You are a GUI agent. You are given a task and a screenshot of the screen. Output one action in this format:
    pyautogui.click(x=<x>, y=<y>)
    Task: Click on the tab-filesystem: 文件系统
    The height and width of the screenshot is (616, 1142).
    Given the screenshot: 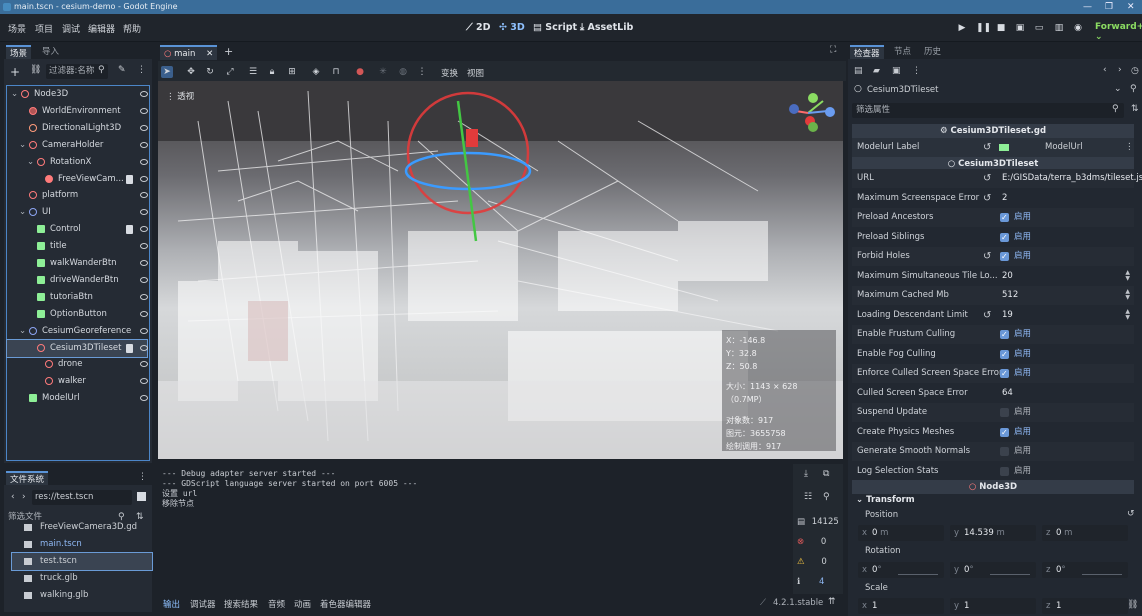 What is the action you would take?
    pyautogui.click(x=27, y=478)
    